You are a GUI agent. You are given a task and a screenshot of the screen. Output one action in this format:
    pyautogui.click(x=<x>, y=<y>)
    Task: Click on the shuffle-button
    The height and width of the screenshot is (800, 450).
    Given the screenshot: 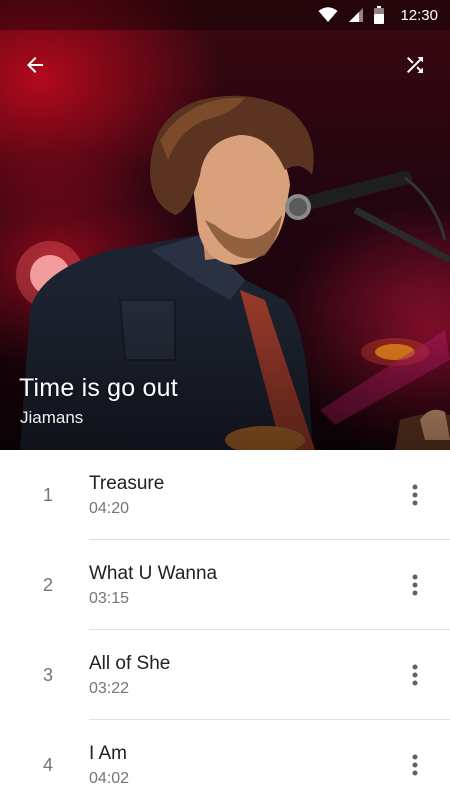 What is the action you would take?
    pyautogui.click(x=415, y=65)
    